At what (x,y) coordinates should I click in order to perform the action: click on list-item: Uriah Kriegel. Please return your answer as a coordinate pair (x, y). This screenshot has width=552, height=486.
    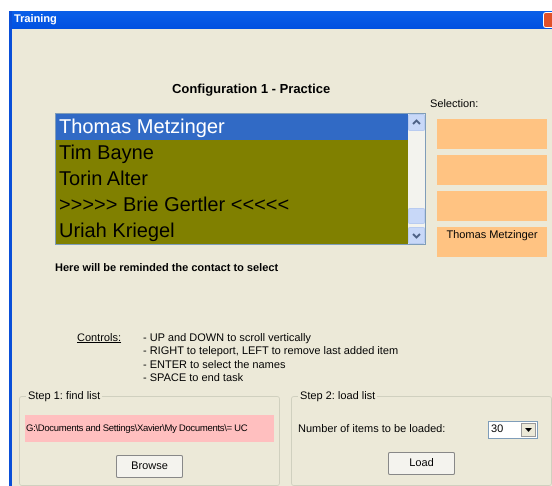
    Looking at the image, I should click on (232, 231).